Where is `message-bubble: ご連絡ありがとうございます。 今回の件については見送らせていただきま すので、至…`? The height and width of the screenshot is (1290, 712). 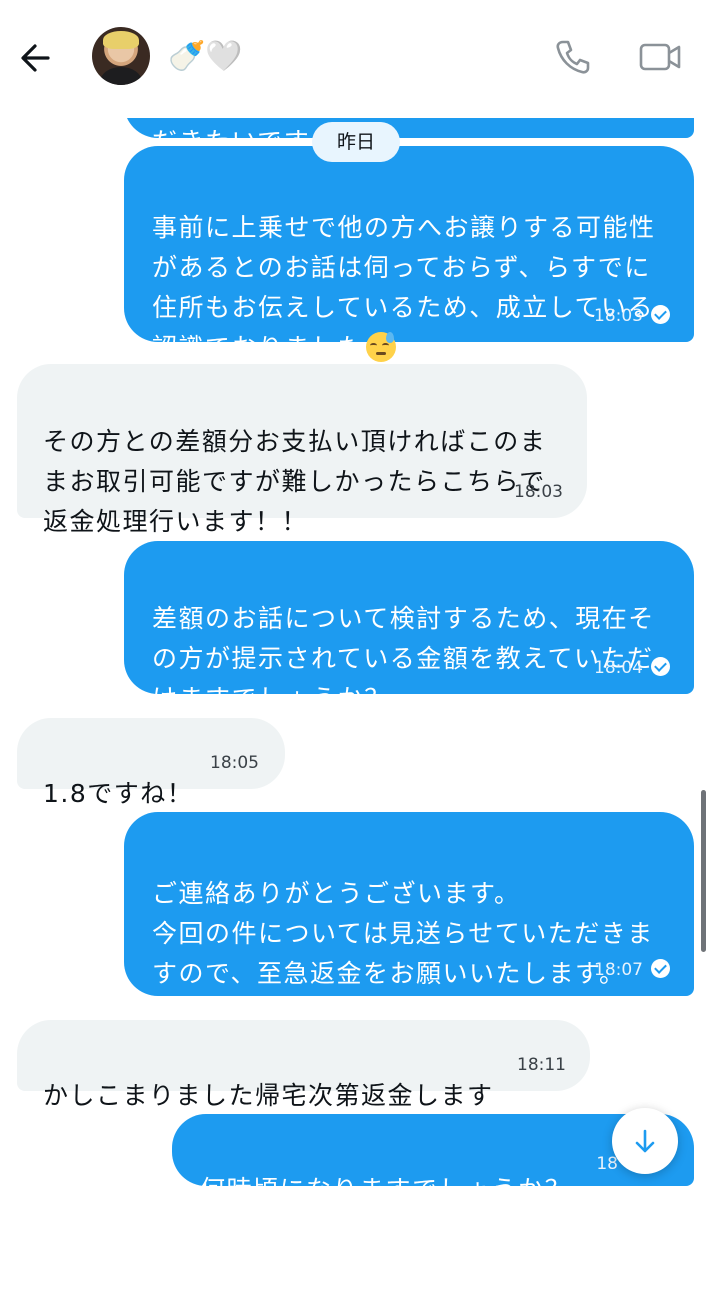
message-bubble: ご連絡ありがとうございます。 今回の件については見送らせていただきま すので、至… is located at coordinates (409, 904).